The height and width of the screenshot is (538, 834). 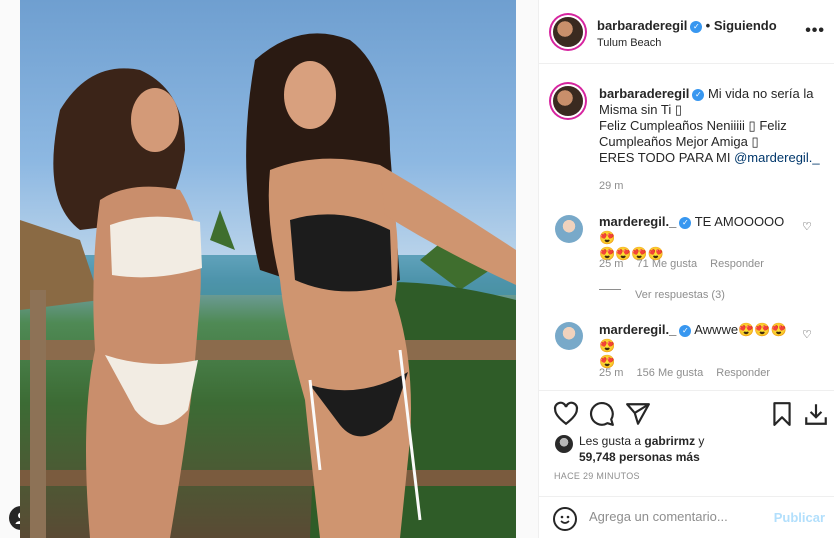 I want to click on more-horizontal-icon: •••, so click(x=815, y=31).